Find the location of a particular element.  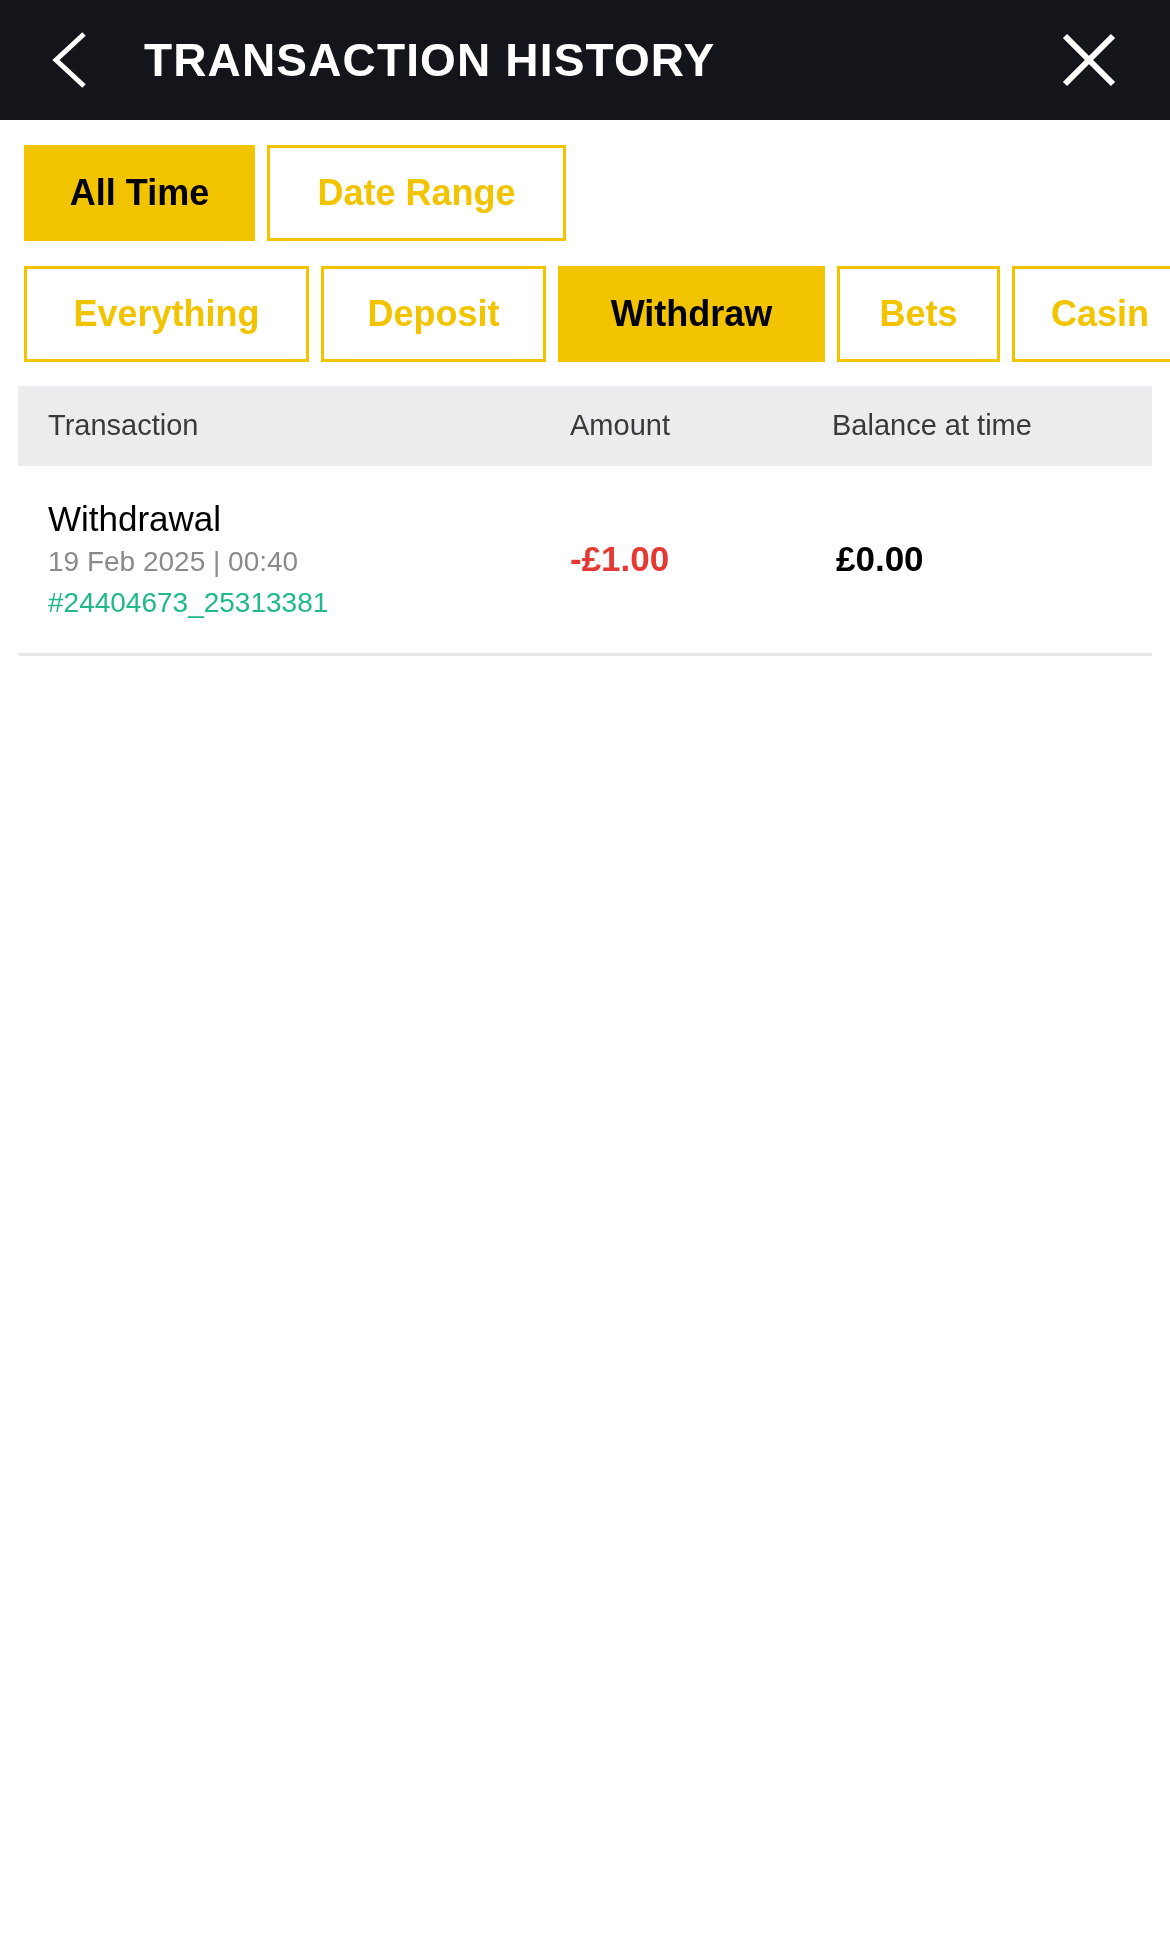

column-header: Balance at time is located at coordinates (932, 425).